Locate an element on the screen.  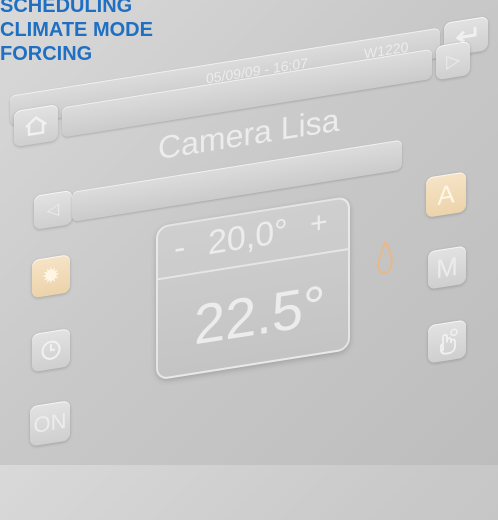
sun-icon: ✹ is located at coordinates (51, 275).